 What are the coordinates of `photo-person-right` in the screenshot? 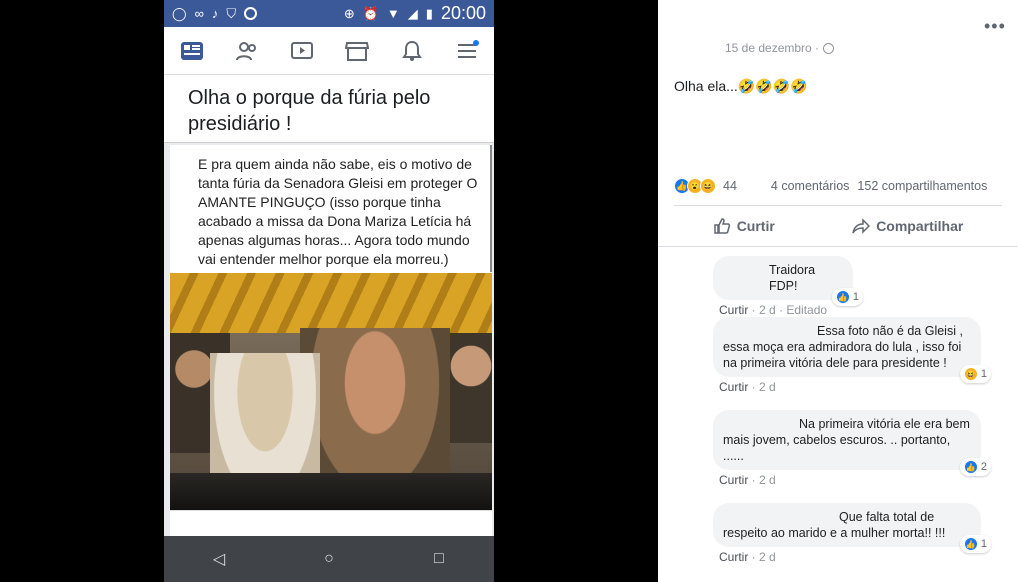 It's located at (471, 388).